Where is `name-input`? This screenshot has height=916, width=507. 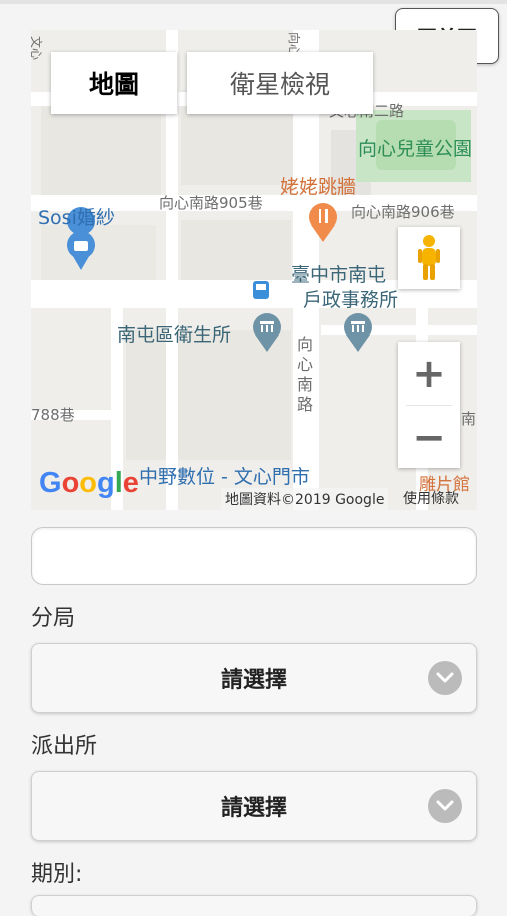 name-input is located at coordinates (254, 556).